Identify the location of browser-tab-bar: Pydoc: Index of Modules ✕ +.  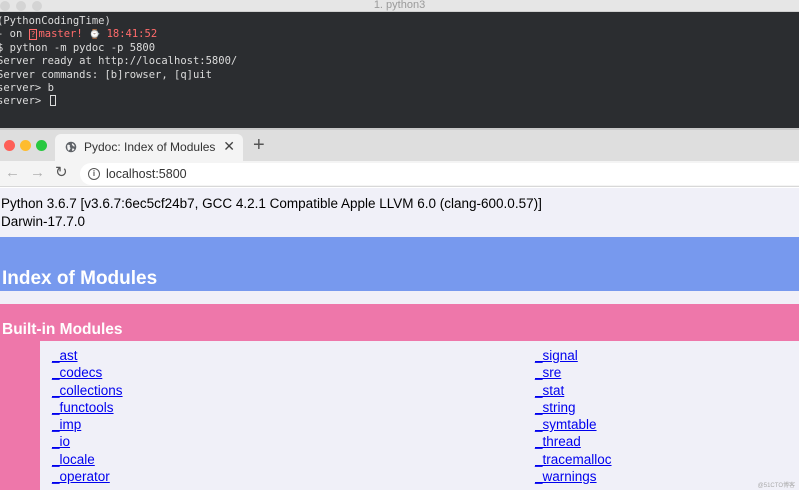
(399, 145).